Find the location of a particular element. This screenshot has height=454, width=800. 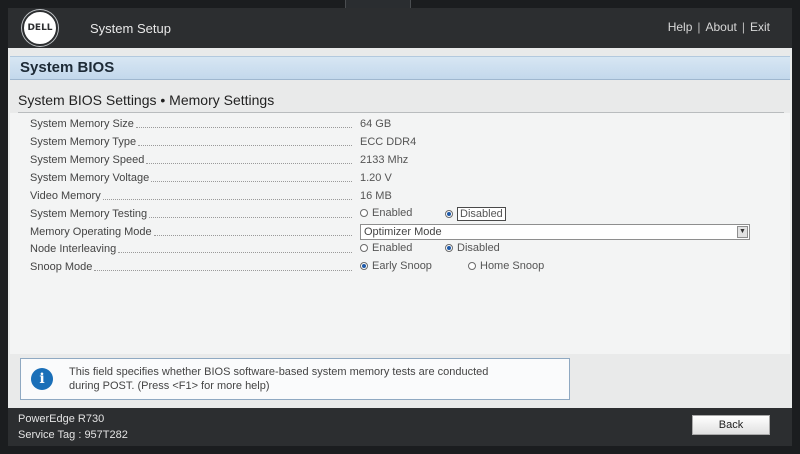

setting-row-operating-mode: Memory Operating Mode Optimizer Mode ▼ is located at coordinates (395, 233).